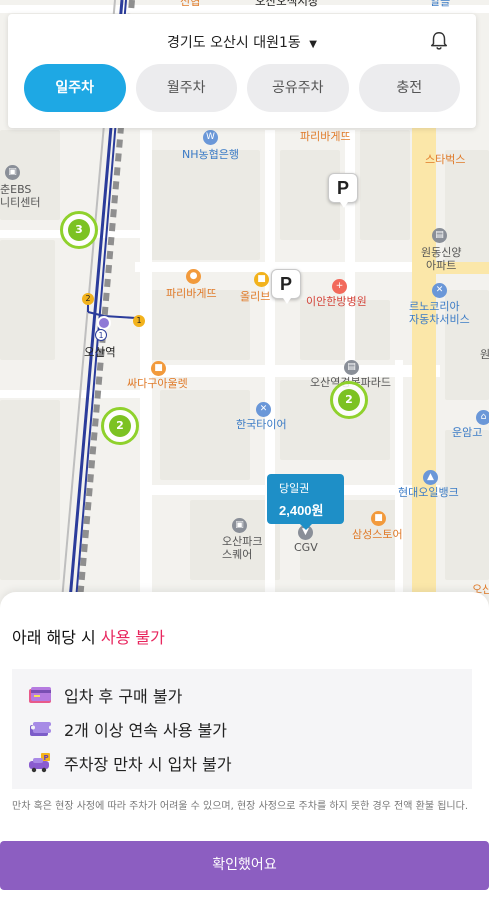 The image size is (489, 903). What do you see at coordinates (261, 279) in the screenshot?
I see `shop-icon: ■` at bounding box center [261, 279].